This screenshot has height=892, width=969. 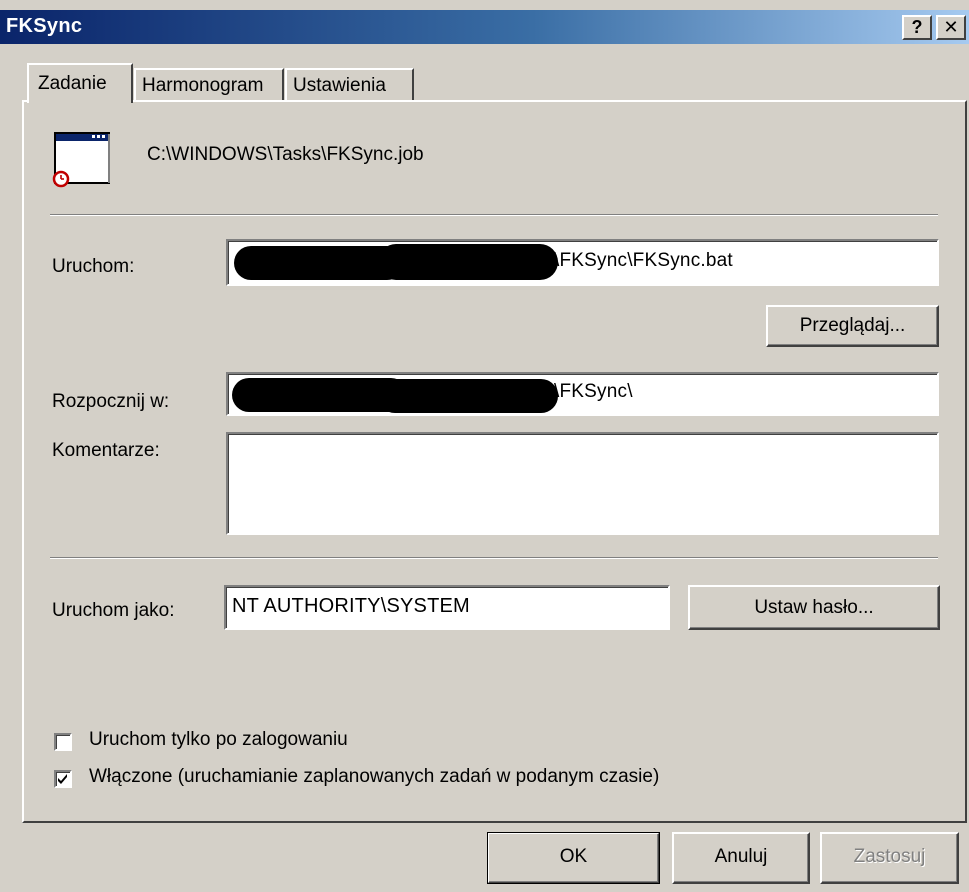 I want to click on start-in-value: \FKSync\, so click(x=593, y=391).